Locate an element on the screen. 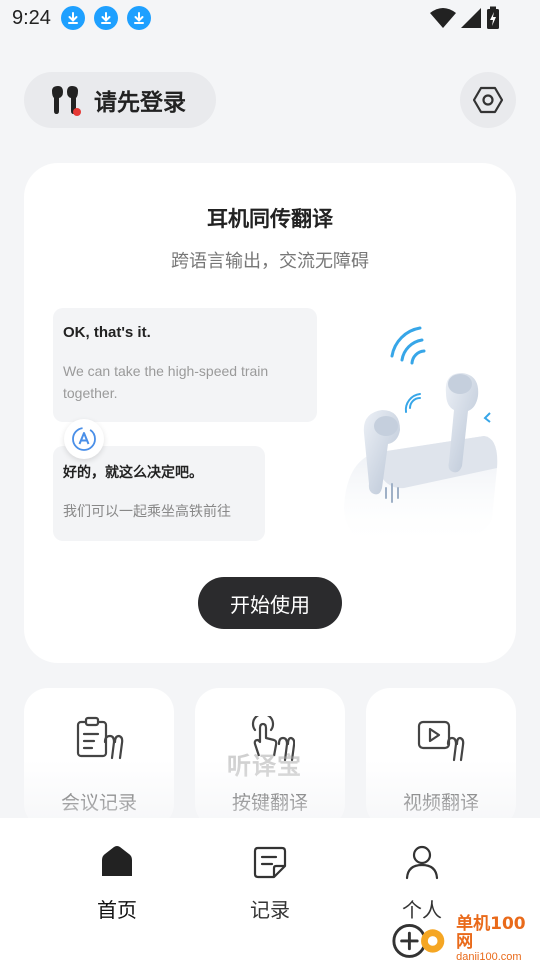 The width and height of the screenshot is (540, 960). chinese-message-main: 好的，就这么决定吧。 is located at coordinates (133, 473).